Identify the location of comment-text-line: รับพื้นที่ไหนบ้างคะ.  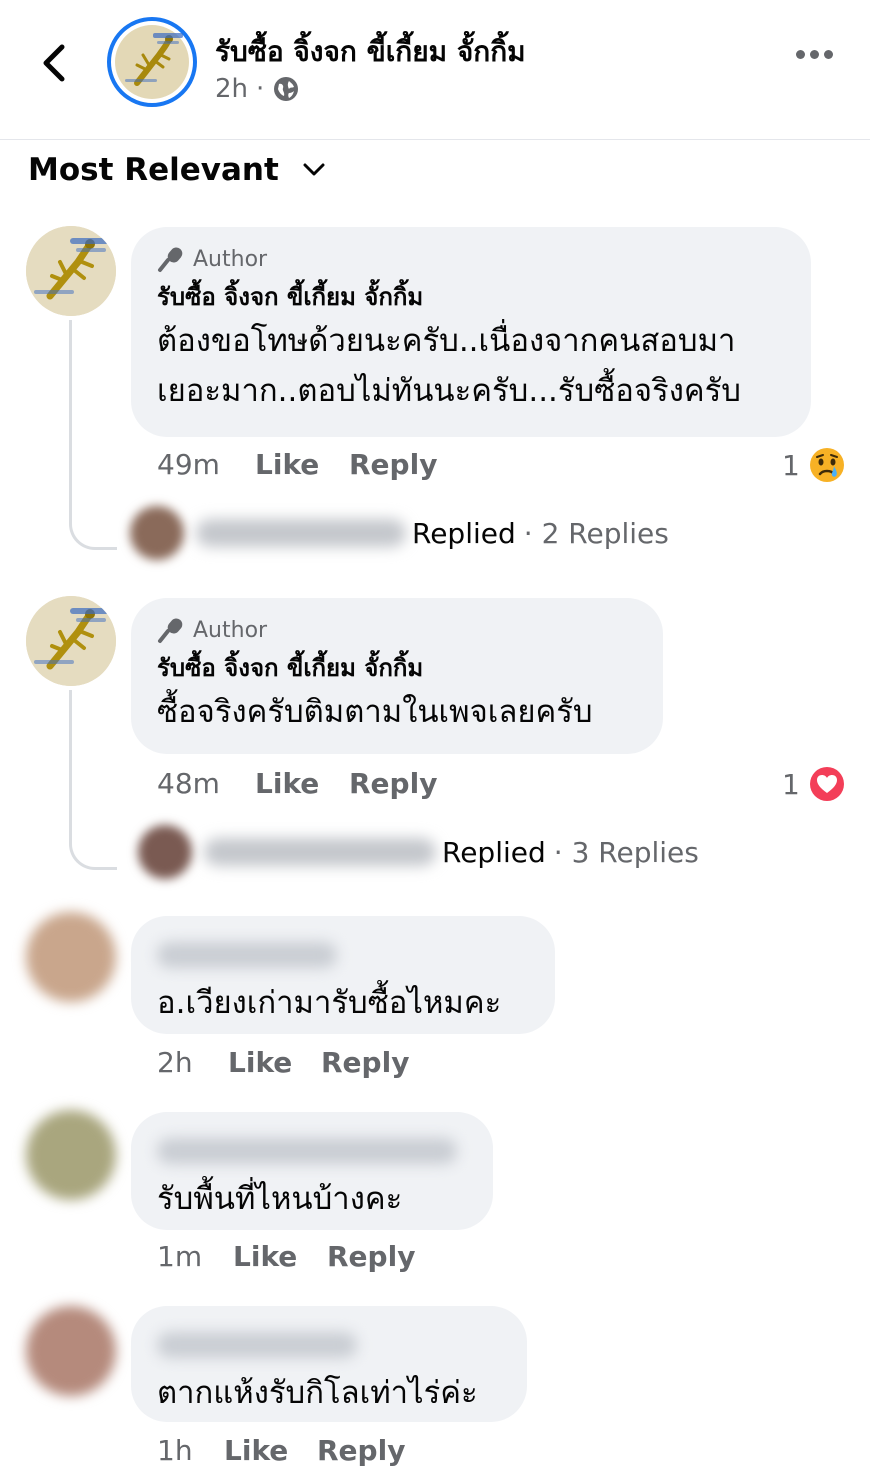
(280, 1199).